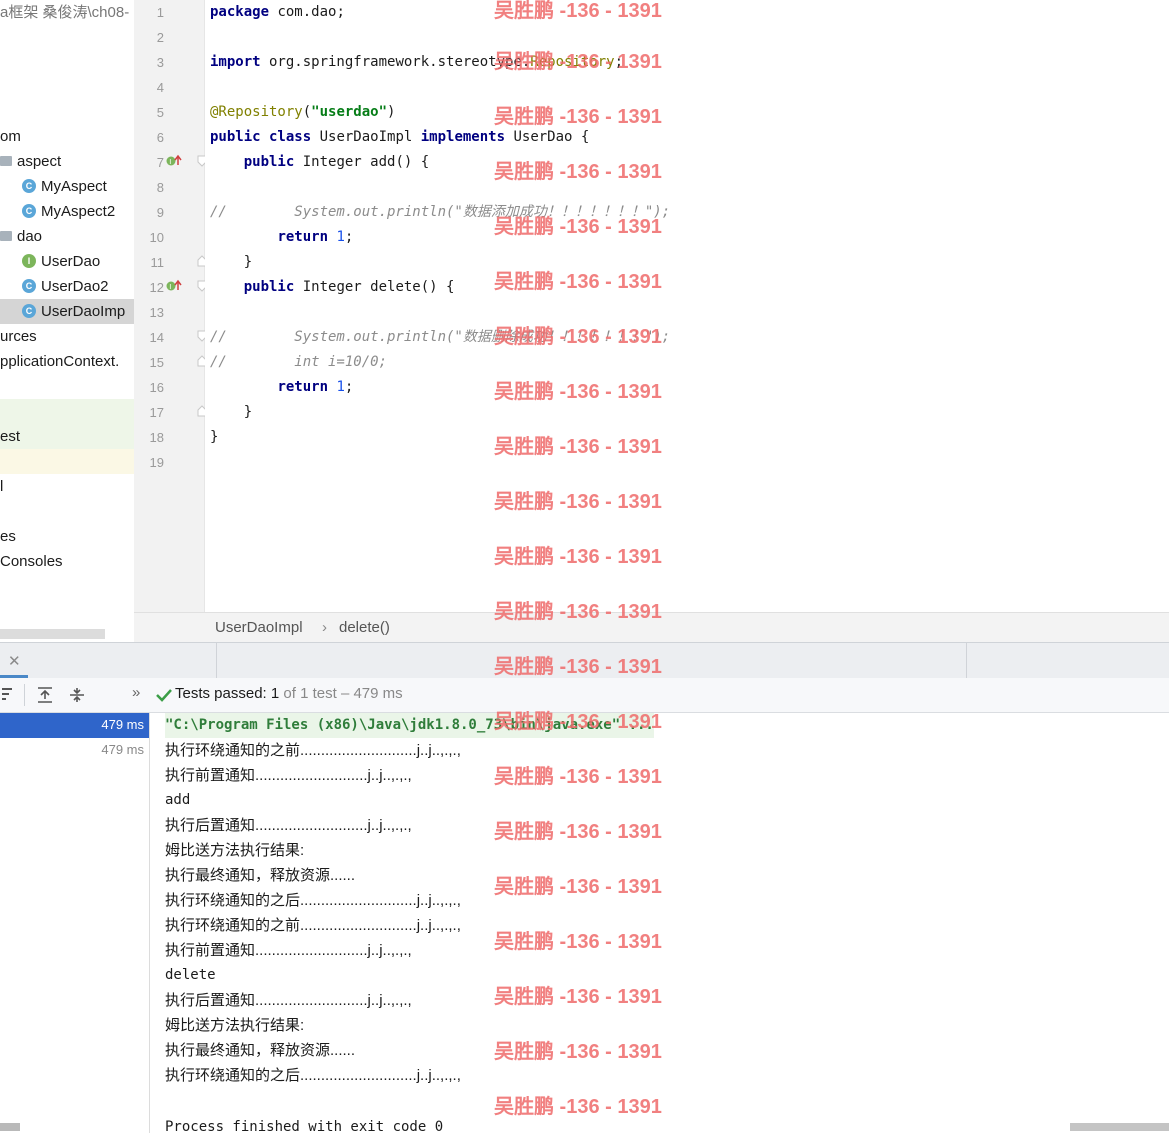 Image resolution: width=1169 pixels, height=1133 pixels. I want to click on tree-item-userdao2: C UserDao2, so click(67, 286).